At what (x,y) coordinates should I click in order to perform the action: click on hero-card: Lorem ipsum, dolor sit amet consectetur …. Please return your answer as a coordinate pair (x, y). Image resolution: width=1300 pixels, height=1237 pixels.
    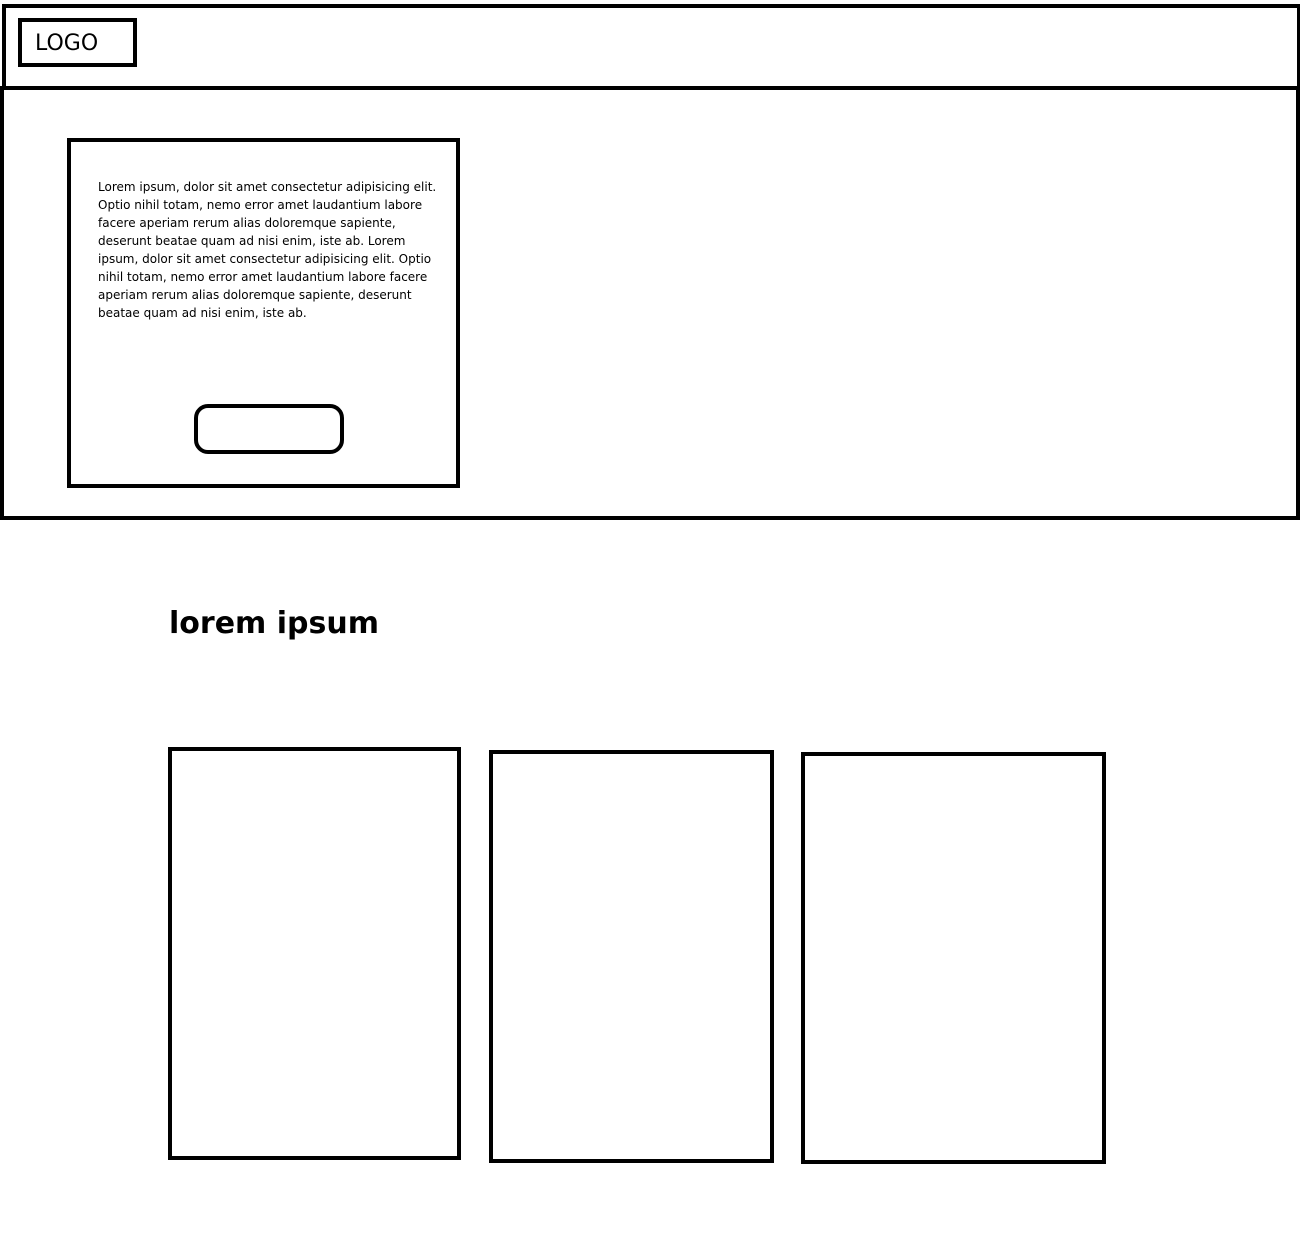
    Looking at the image, I should click on (263, 313).